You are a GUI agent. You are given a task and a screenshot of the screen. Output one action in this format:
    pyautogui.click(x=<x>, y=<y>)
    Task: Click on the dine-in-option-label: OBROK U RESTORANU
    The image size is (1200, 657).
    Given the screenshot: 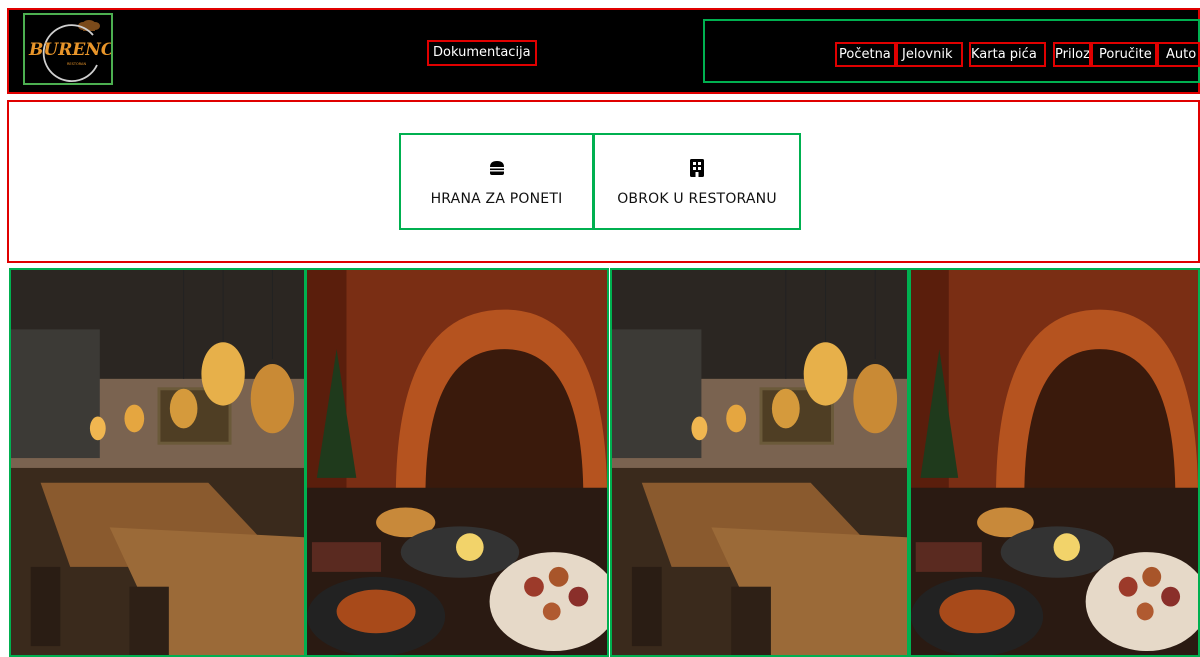 What is the action you would take?
    pyautogui.click(x=697, y=198)
    